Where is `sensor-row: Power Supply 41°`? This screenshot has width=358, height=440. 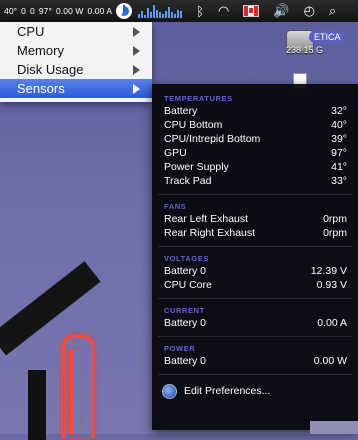 sensor-row: Power Supply 41° is located at coordinates (255, 167).